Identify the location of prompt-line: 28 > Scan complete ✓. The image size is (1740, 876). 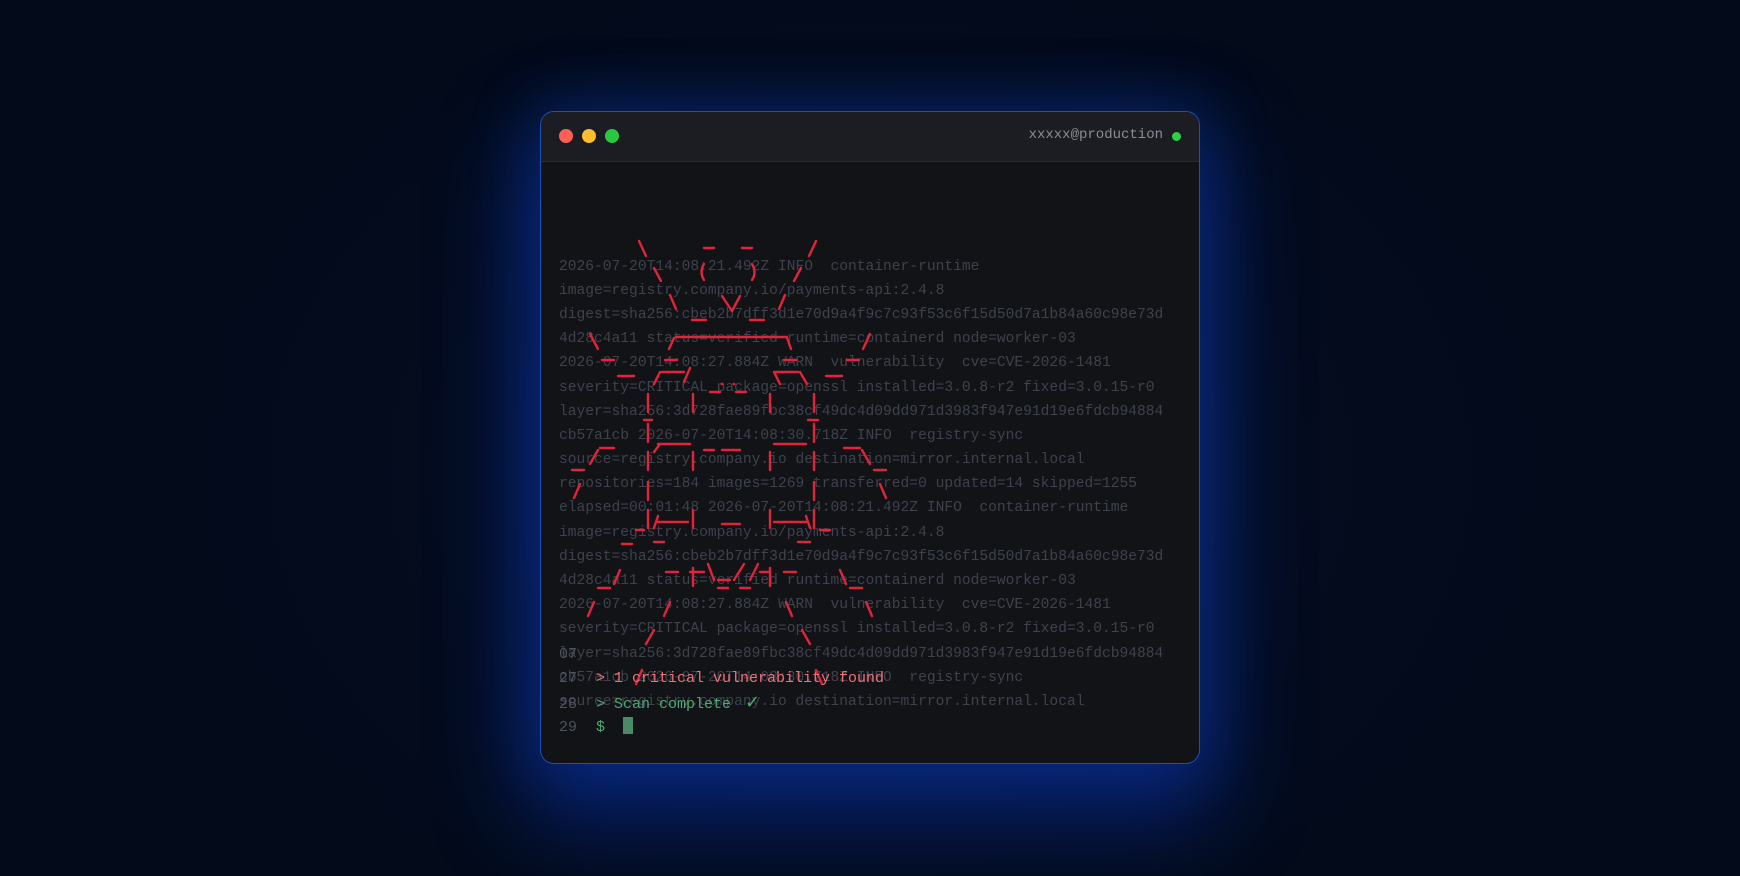
(721, 703).